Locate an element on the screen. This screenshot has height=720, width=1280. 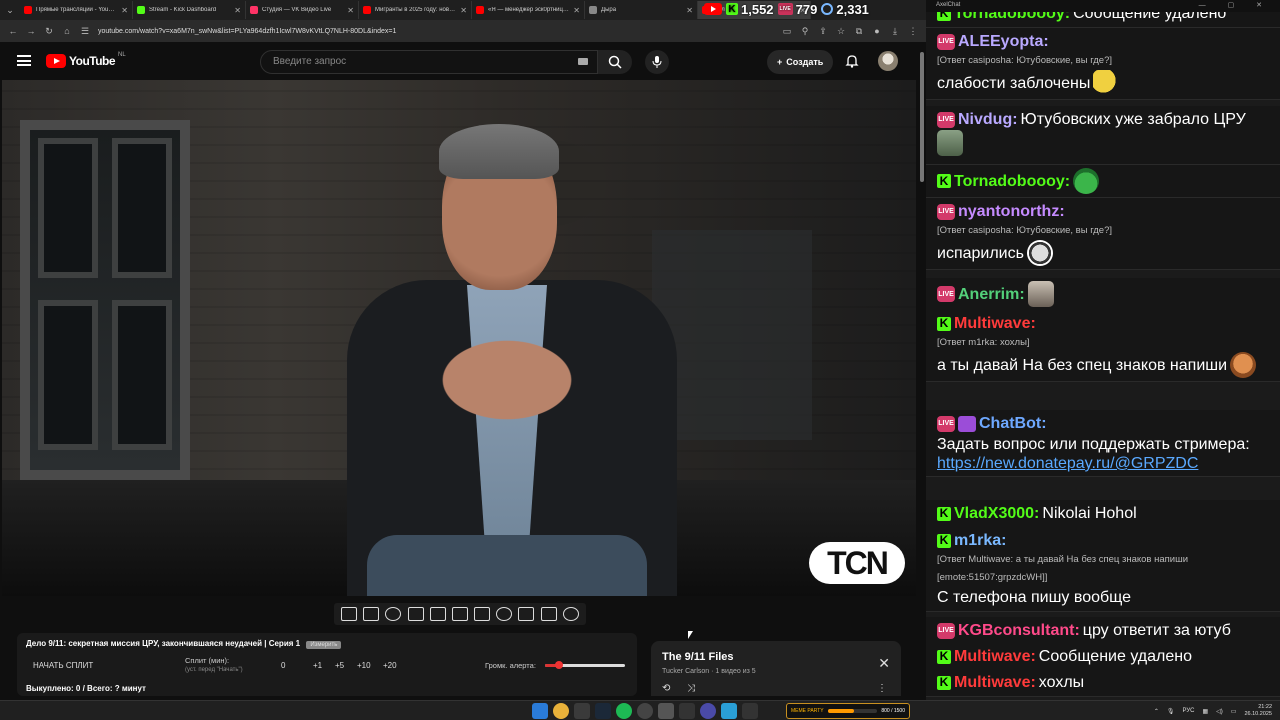
home-icon: ⌂ is located at coordinates (67, 31).